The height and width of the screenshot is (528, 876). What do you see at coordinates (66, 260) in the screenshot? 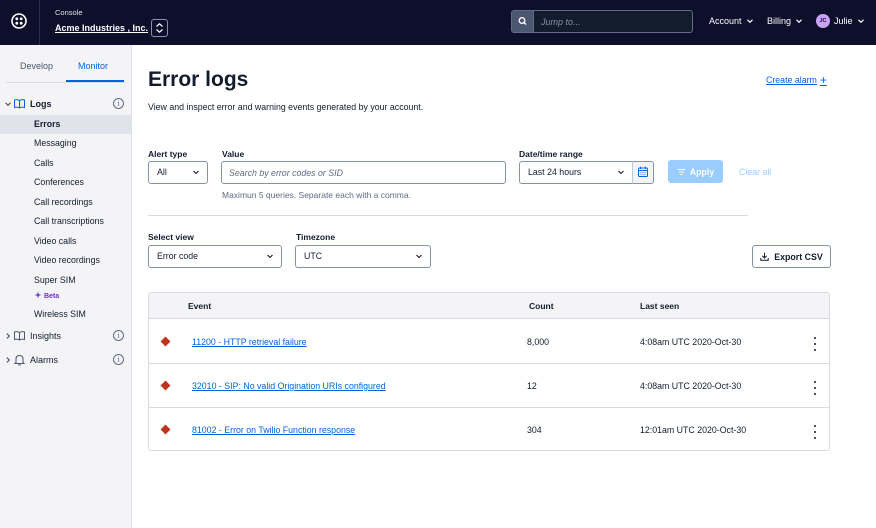
I see `sidebar-item-video-recordings: Video recordings` at bounding box center [66, 260].